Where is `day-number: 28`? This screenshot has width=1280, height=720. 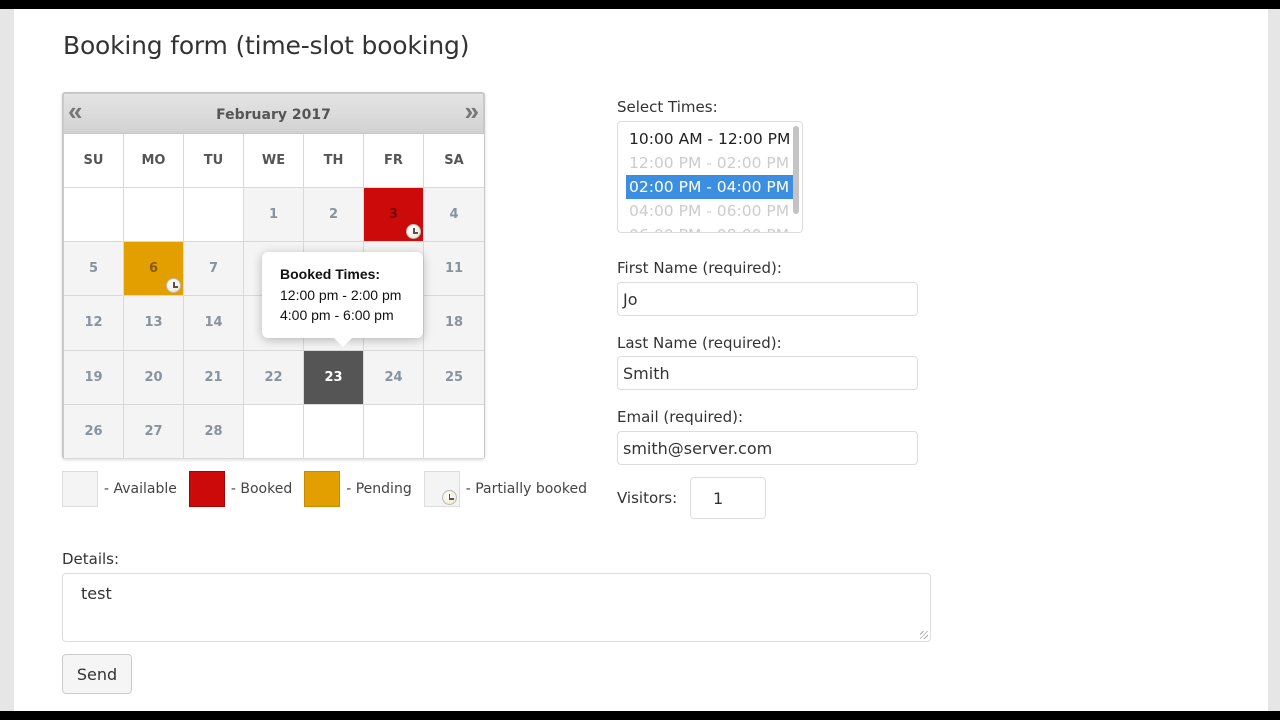 day-number: 28 is located at coordinates (213, 431).